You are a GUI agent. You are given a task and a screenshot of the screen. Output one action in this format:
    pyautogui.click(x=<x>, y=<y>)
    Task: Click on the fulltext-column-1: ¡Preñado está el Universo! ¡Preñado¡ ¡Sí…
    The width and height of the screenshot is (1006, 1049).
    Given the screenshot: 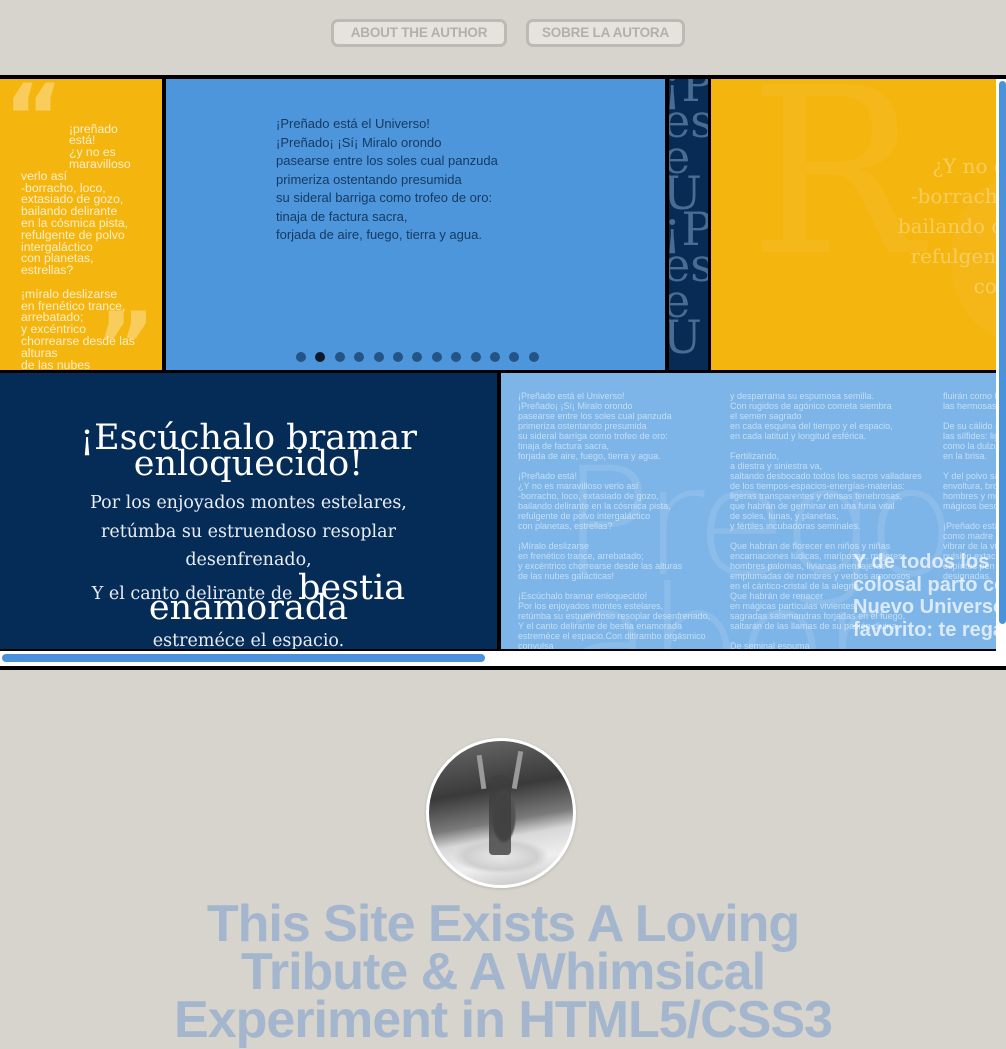 What is the action you would take?
    pyautogui.click(x=614, y=520)
    